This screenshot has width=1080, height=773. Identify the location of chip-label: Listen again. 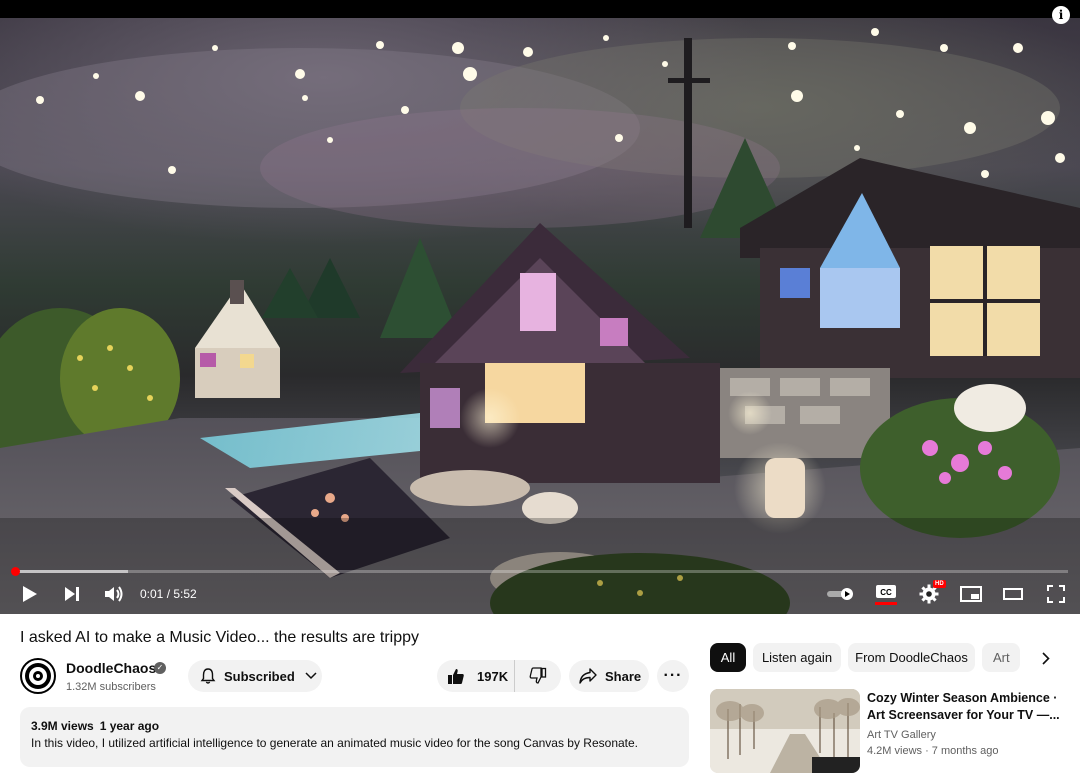
(797, 657).